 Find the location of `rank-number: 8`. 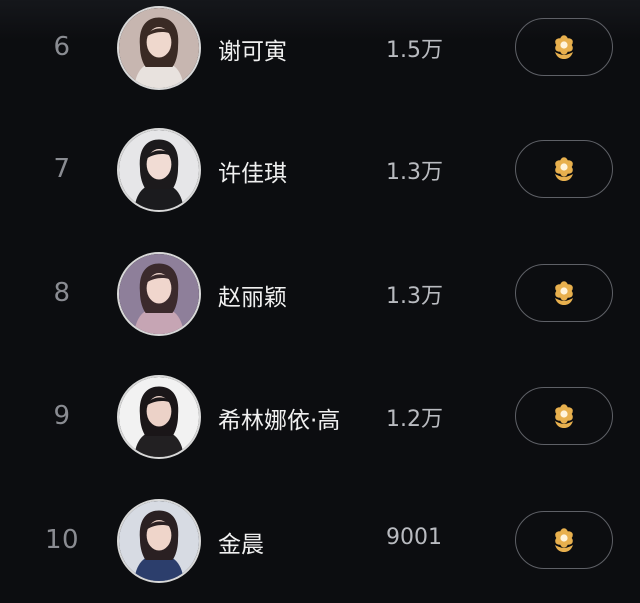

rank-number: 8 is located at coordinates (62, 293).